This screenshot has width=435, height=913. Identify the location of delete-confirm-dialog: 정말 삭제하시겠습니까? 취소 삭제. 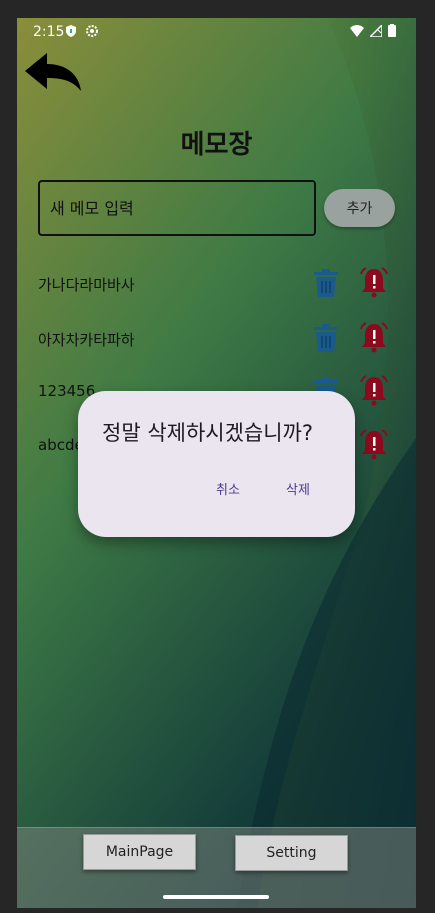
(216, 464).